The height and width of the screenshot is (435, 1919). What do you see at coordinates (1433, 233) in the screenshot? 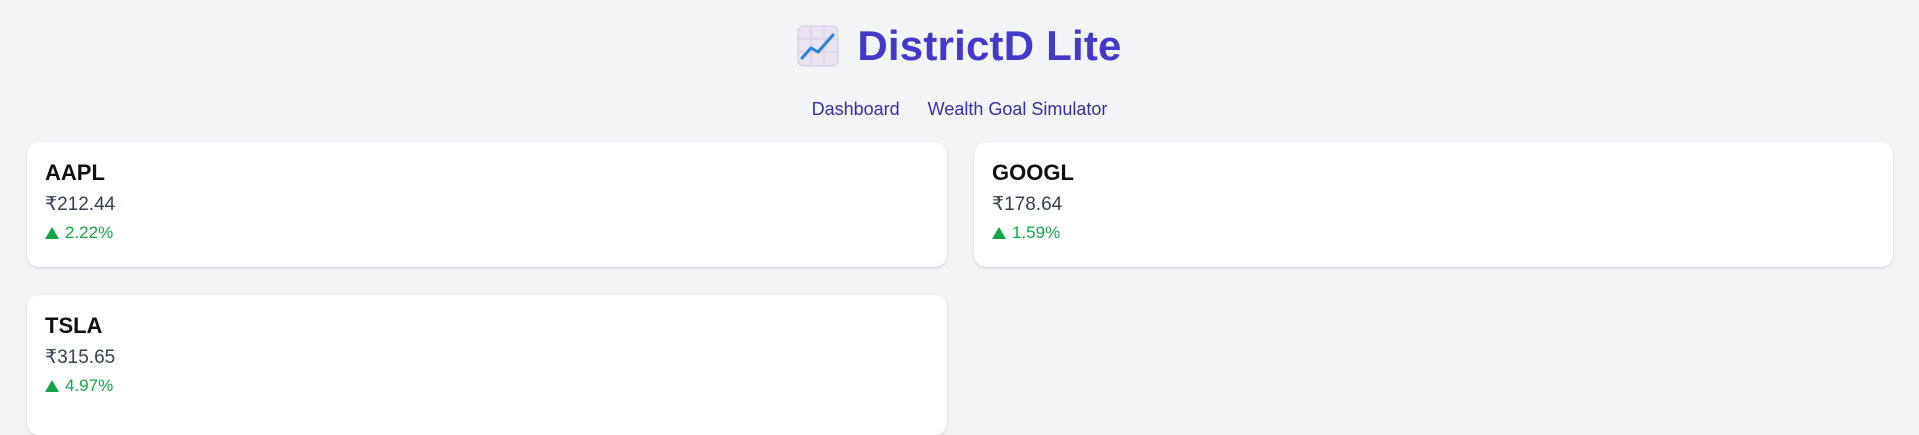
I see `stock-change: 1.59%` at bounding box center [1433, 233].